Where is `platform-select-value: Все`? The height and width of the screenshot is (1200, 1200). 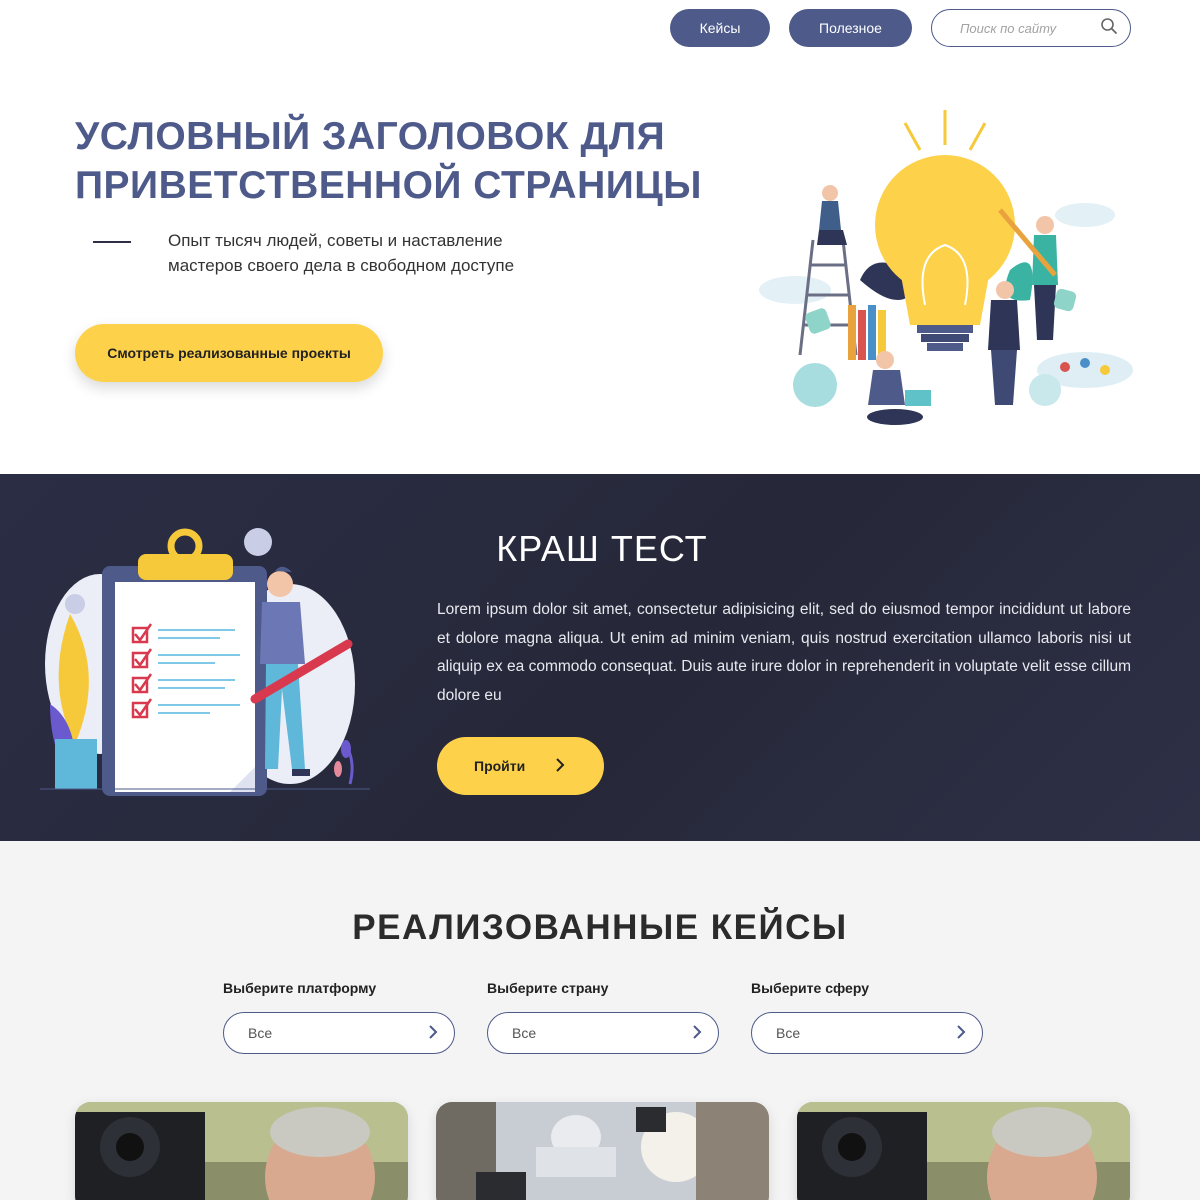
platform-select-value: Все is located at coordinates (260, 1033).